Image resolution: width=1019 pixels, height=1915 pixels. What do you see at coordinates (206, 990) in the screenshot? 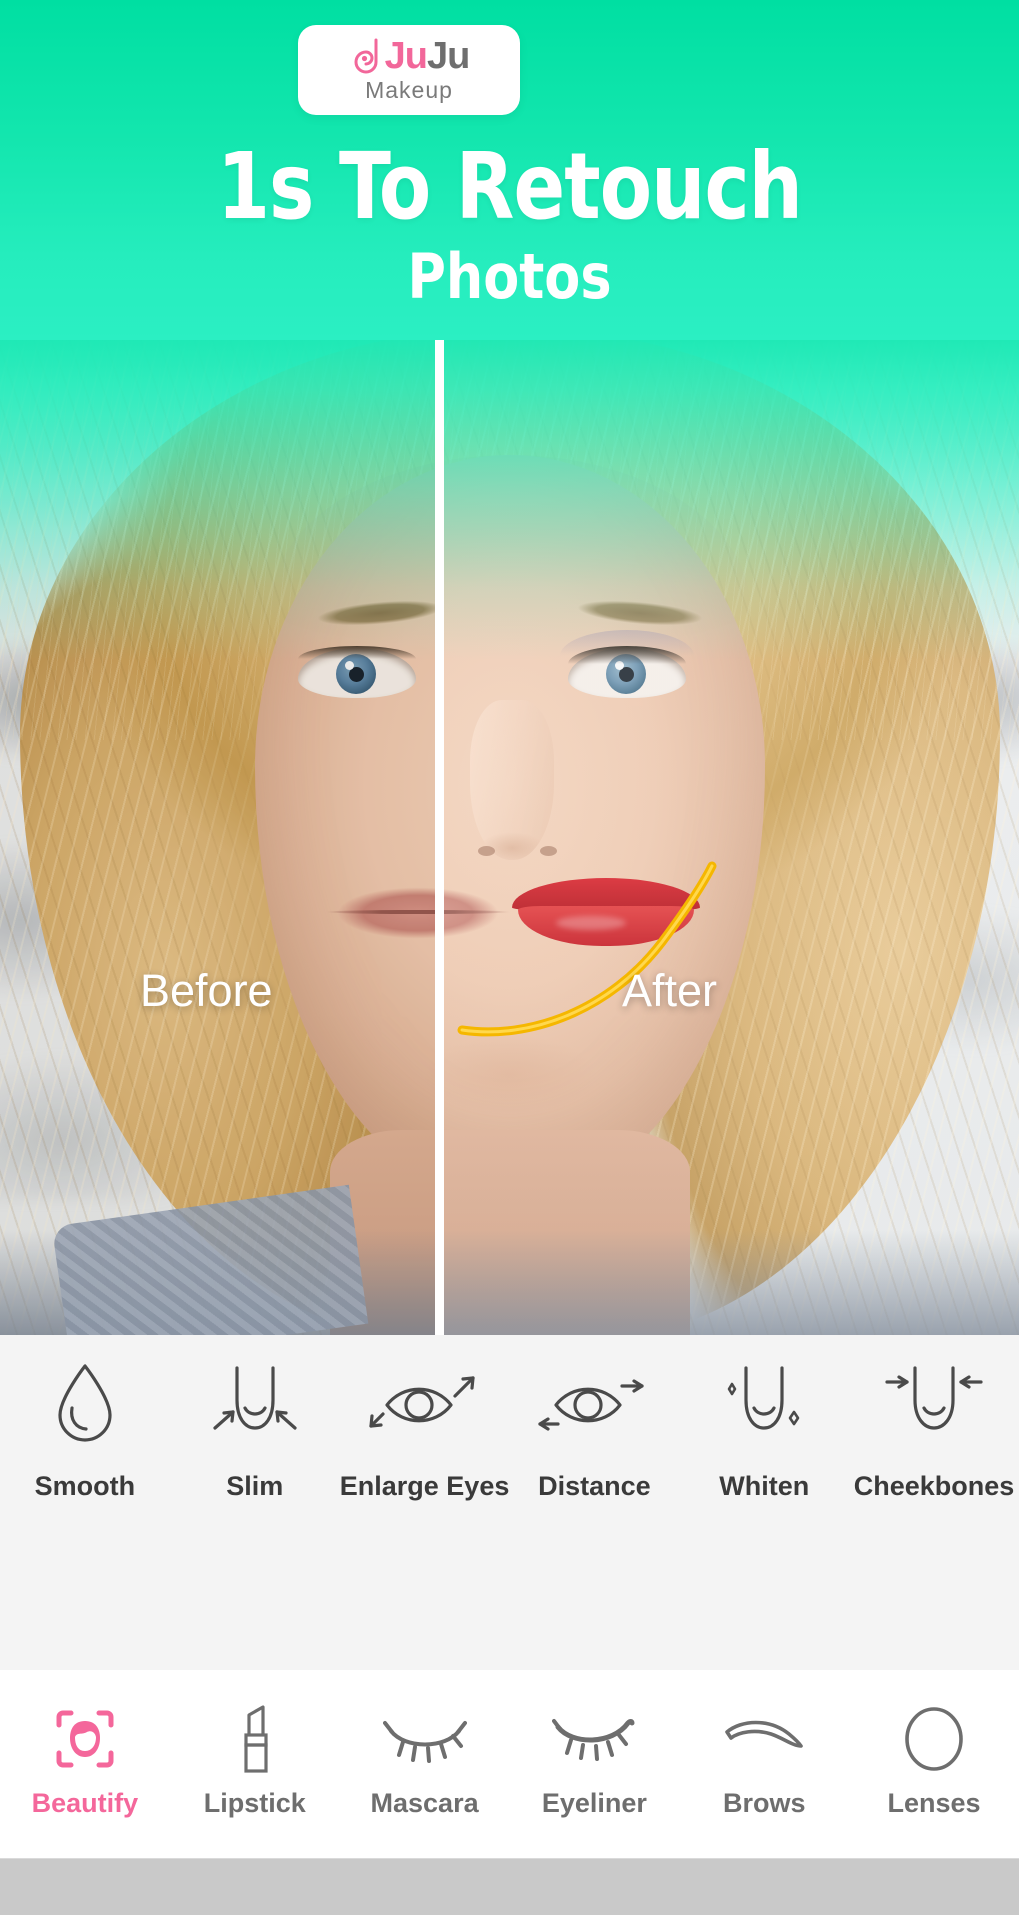
I see `before-label: Before` at bounding box center [206, 990].